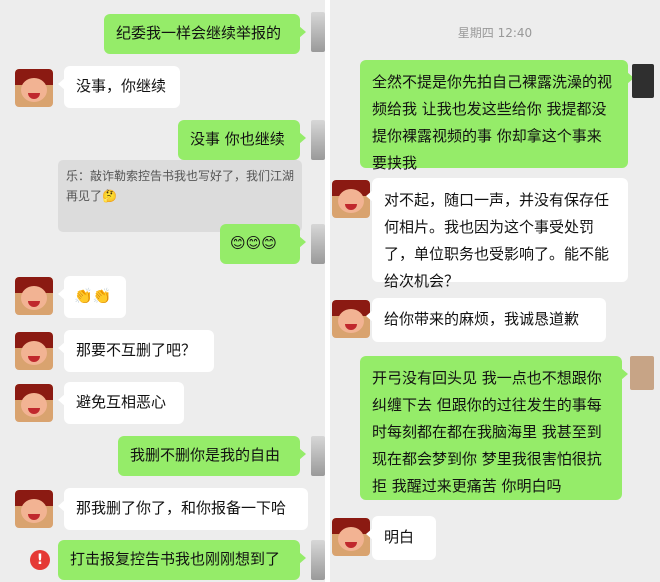  What do you see at coordinates (92, 297) in the screenshot?
I see `chat-bubble-received-emoji: 👏👏` at bounding box center [92, 297].